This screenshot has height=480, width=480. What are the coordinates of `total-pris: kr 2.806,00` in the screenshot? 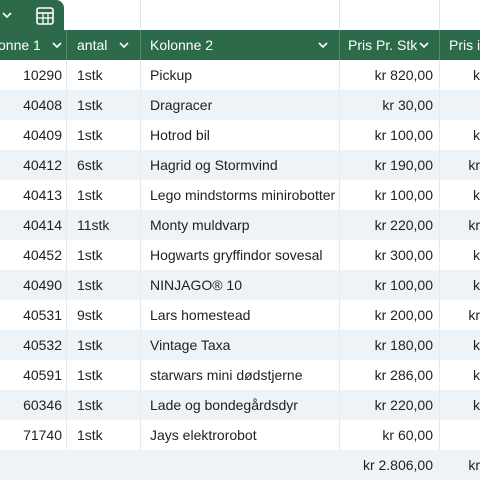 It's located at (386, 465).